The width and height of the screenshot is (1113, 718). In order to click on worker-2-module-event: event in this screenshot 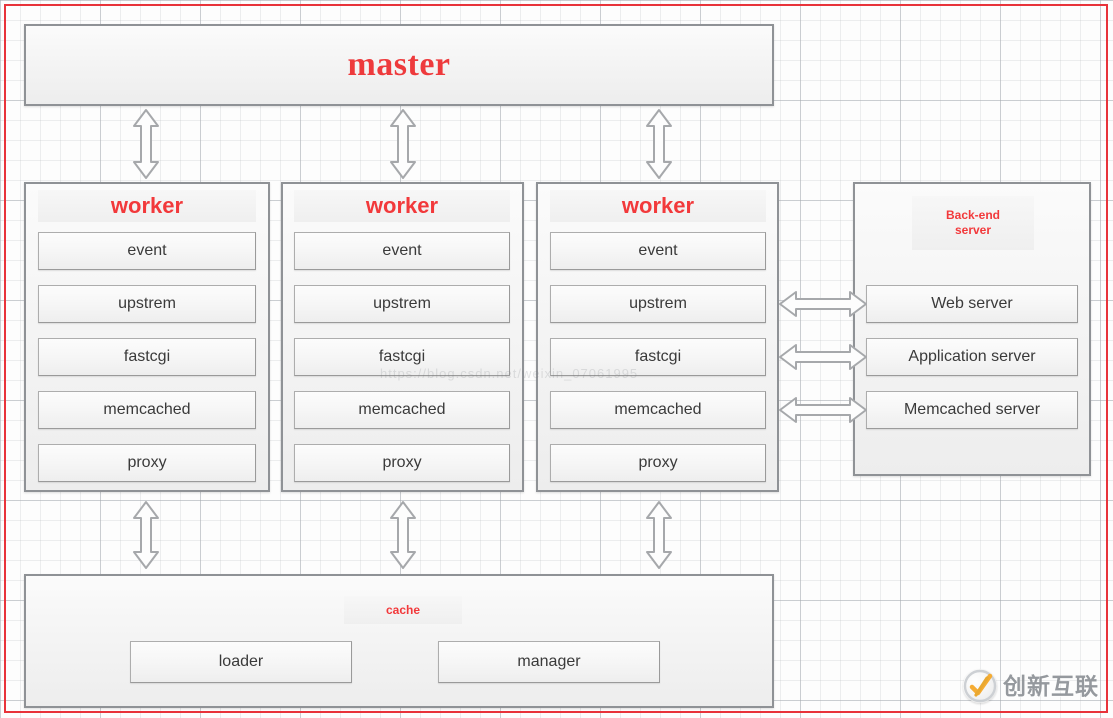, I will do `click(402, 251)`.